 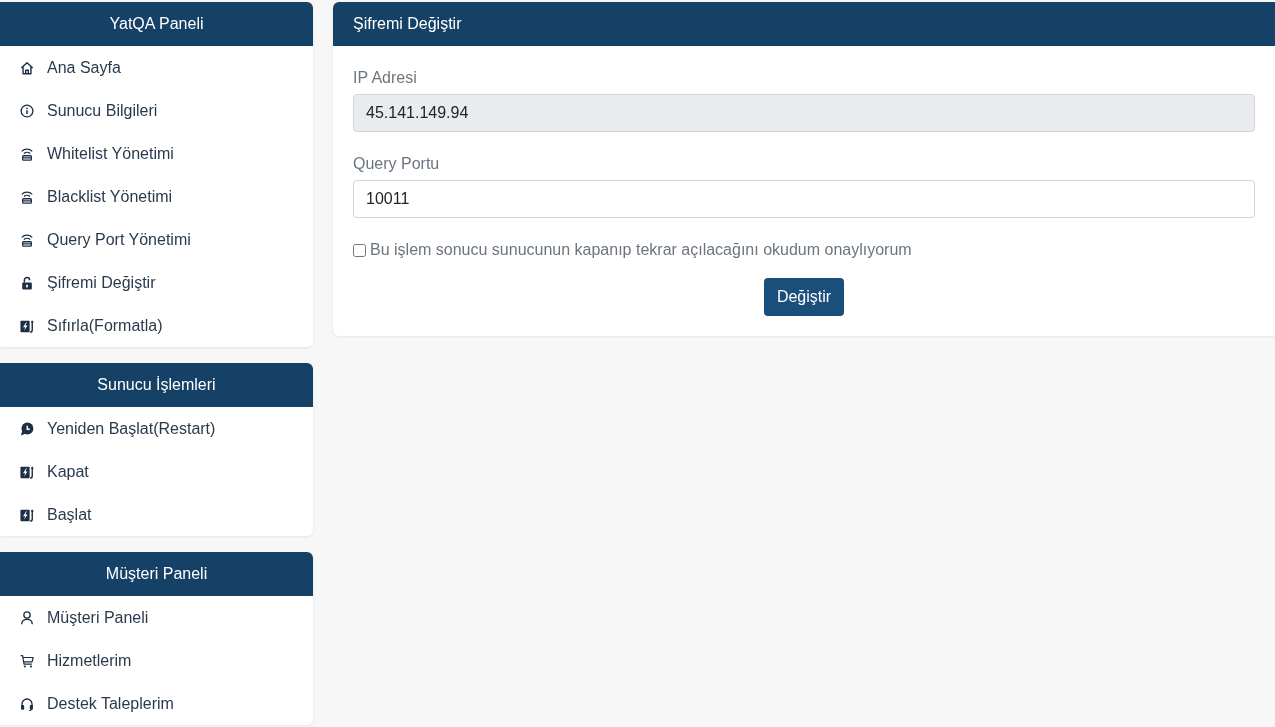 What do you see at coordinates (804, 24) in the screenshot?
I see `card-header: Şifremi Değiştir` at bounding box center [804, 24].